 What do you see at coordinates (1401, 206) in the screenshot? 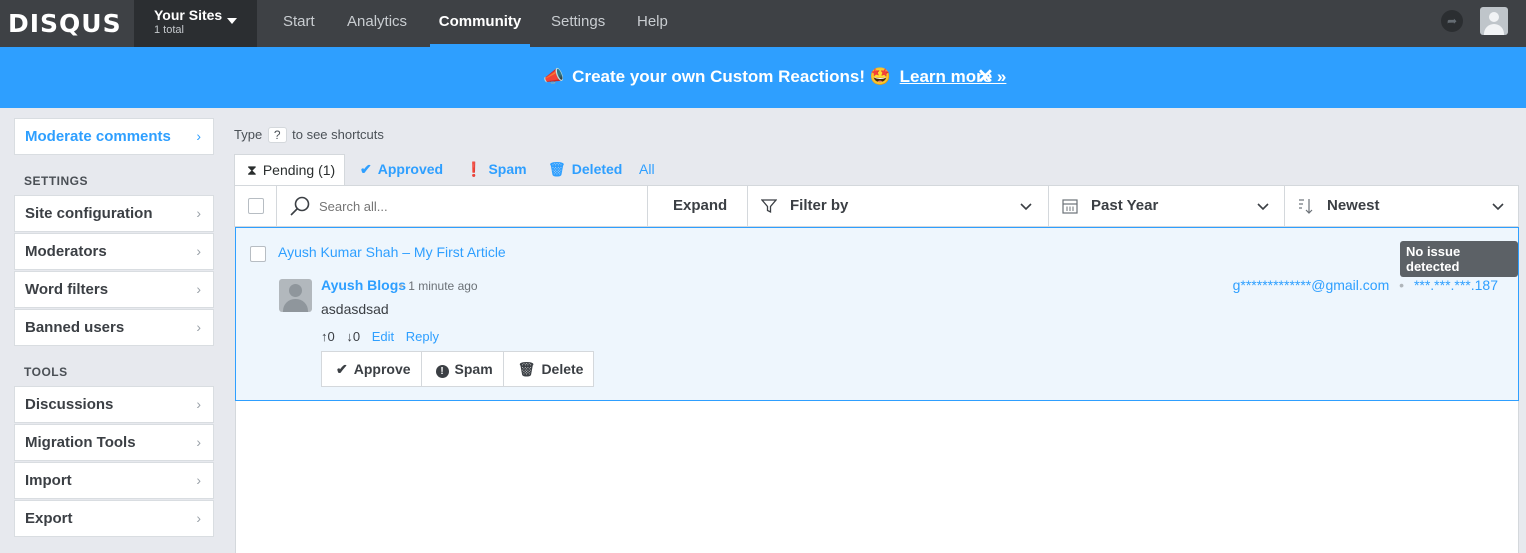
I see `sort-dropdown: Newest` at bounding box center [1401, 206].